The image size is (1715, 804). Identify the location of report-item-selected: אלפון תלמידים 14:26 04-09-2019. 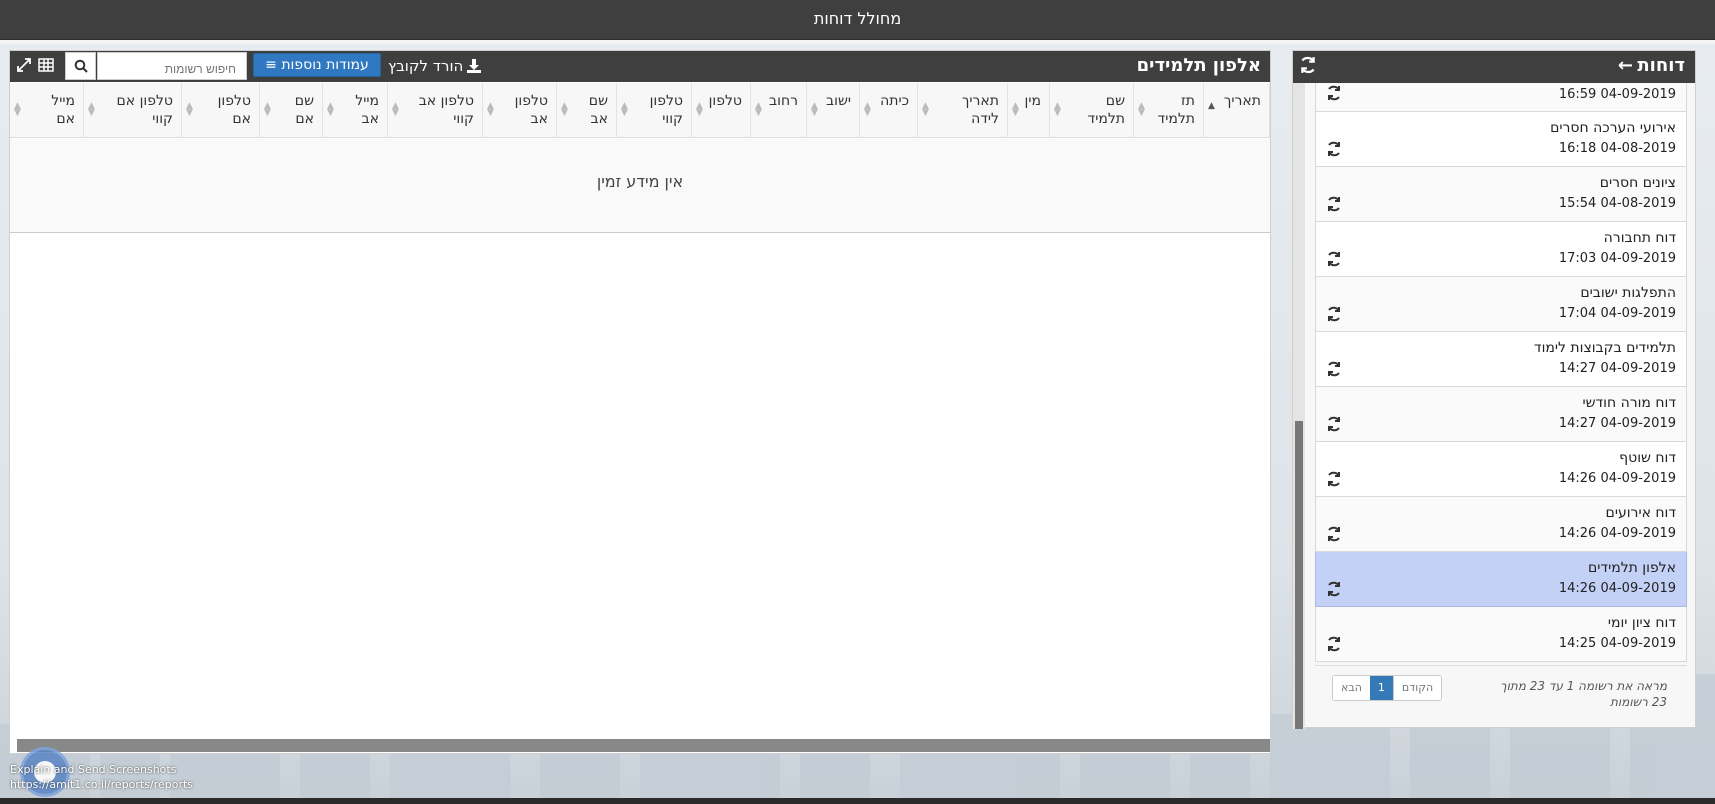
(1501, 579).